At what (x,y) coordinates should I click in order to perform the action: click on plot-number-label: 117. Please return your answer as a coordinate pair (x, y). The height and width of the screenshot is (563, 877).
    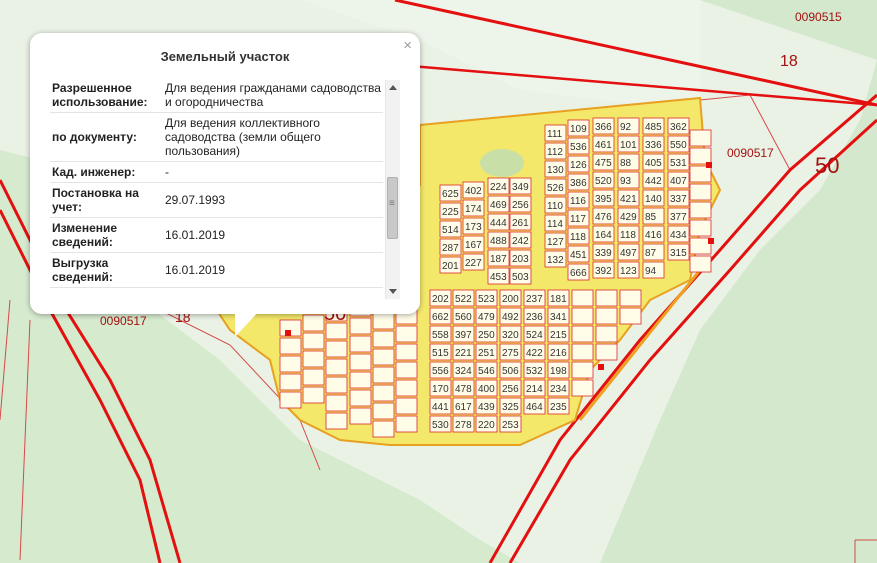
    Looking at the image, I should click on (578, 219).